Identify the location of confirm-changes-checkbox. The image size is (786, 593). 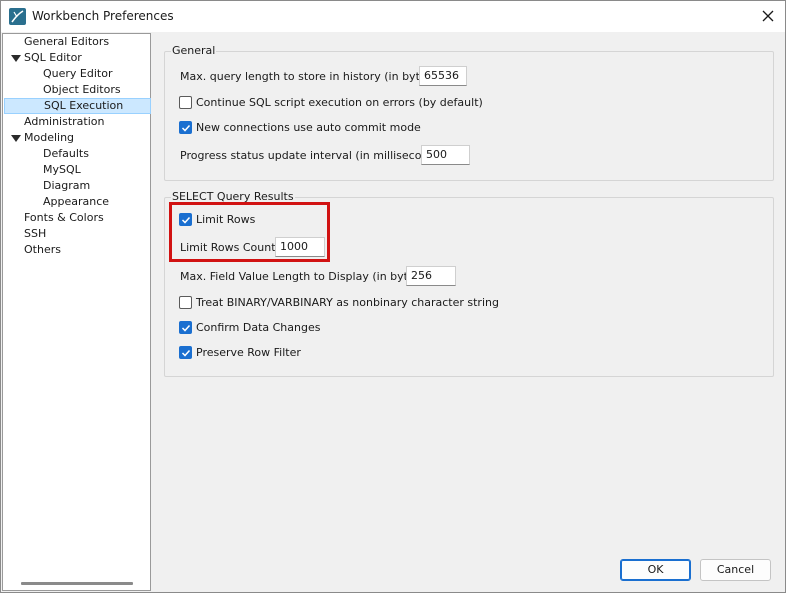
(185, 327).